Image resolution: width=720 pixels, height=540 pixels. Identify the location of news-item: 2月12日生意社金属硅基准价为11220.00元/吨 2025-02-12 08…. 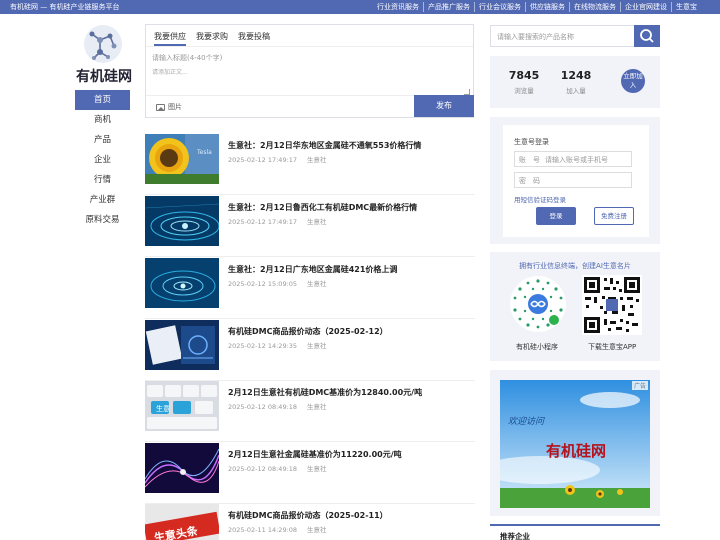
(310, 473).